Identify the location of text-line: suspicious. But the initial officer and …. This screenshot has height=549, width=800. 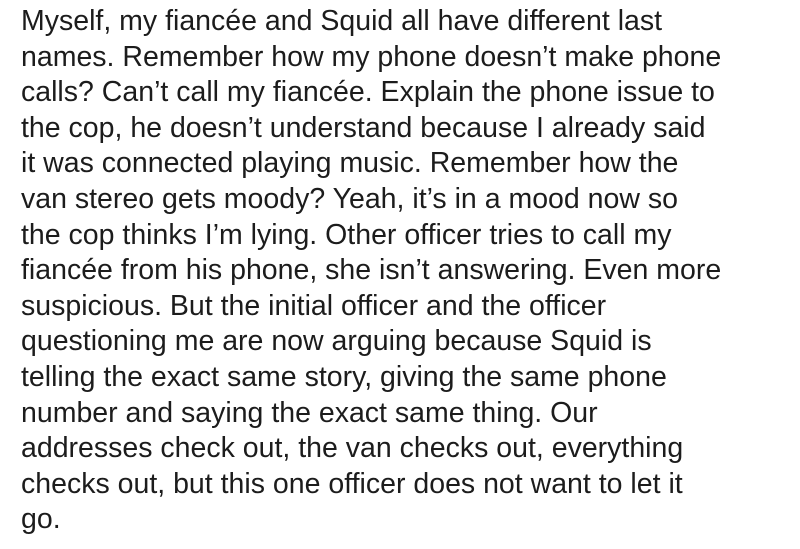
(314, 305).